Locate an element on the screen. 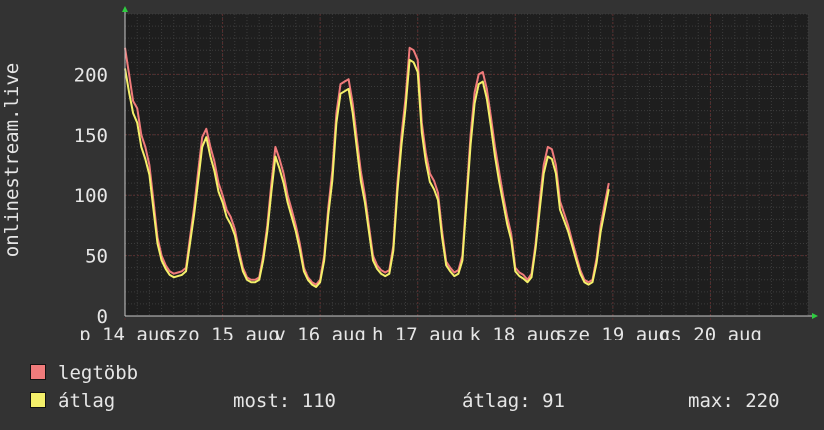 This screenshot has width=824, height=430. x-tick-label: v 16 aug is located at coordinates (320, 332).